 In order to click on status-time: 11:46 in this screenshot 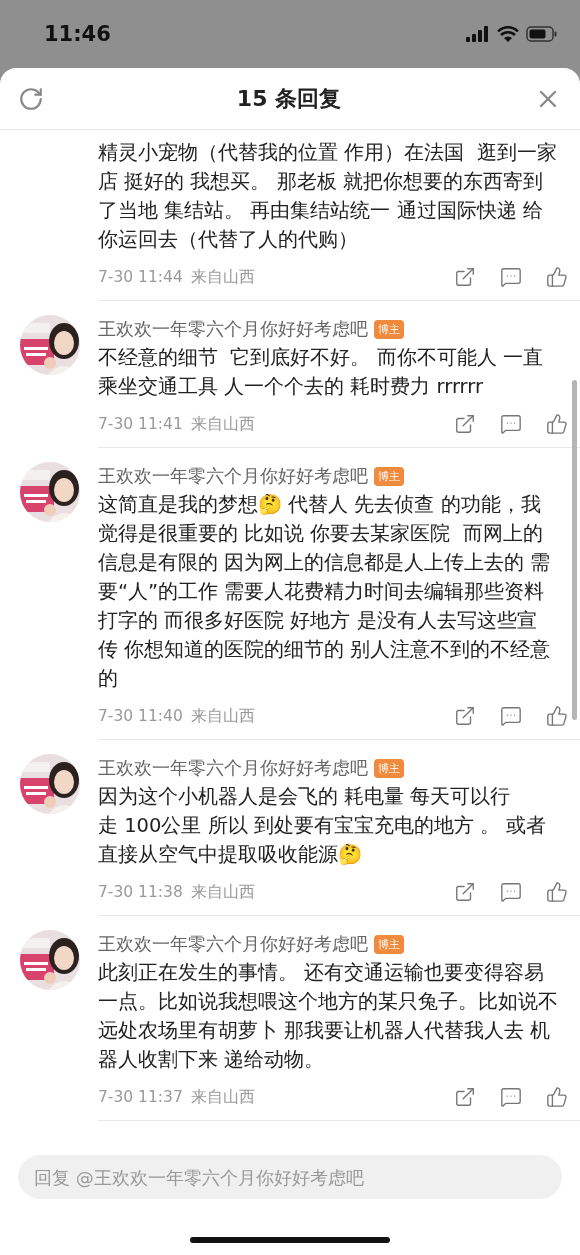, I will do `click(77, 34)`.